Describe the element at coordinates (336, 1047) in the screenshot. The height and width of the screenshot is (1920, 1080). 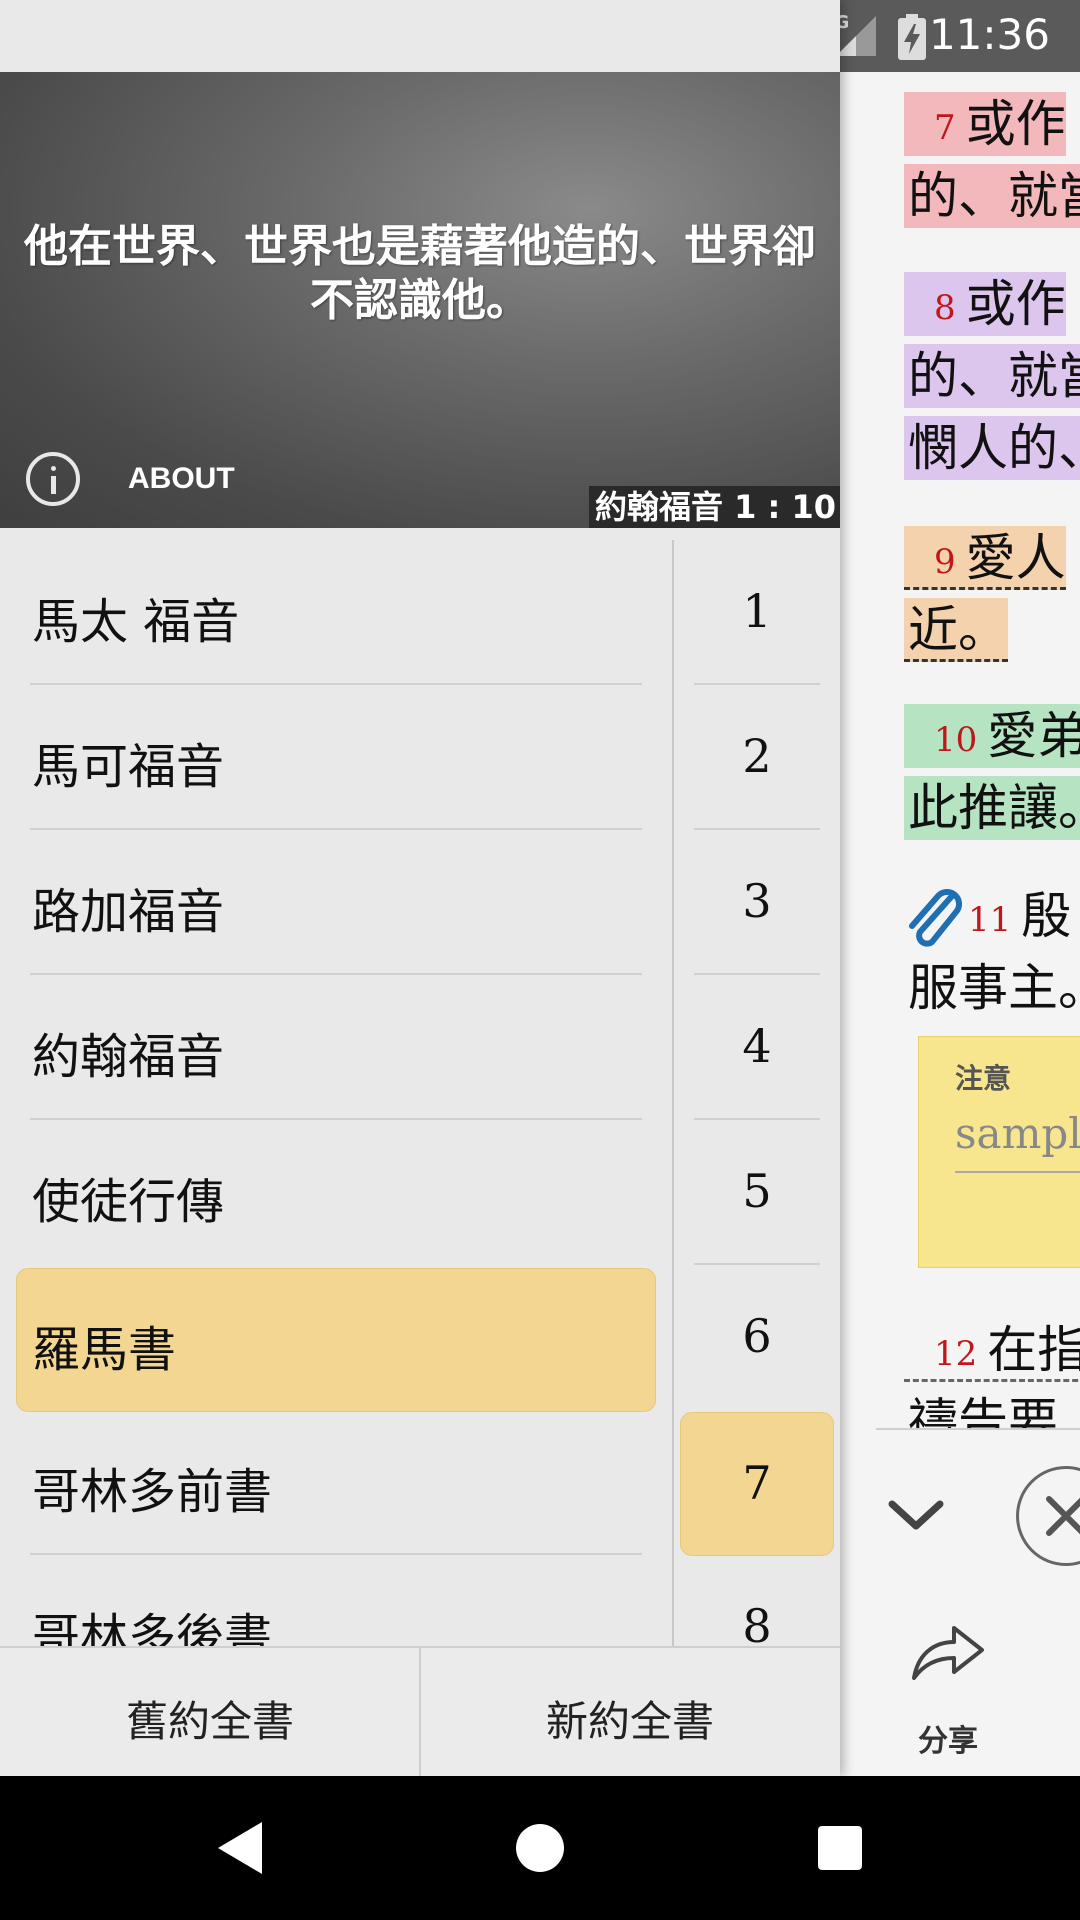
I see `book-item: 約翰福音` at that location.